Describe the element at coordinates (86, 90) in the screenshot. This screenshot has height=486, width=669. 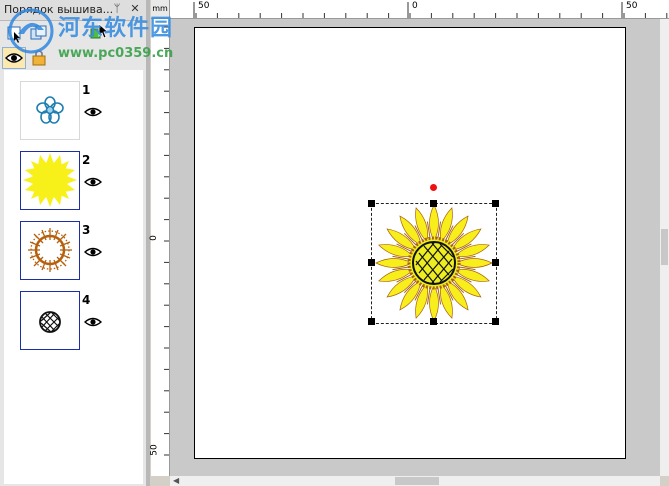
I see `list-item-number-1: 1` at that location.